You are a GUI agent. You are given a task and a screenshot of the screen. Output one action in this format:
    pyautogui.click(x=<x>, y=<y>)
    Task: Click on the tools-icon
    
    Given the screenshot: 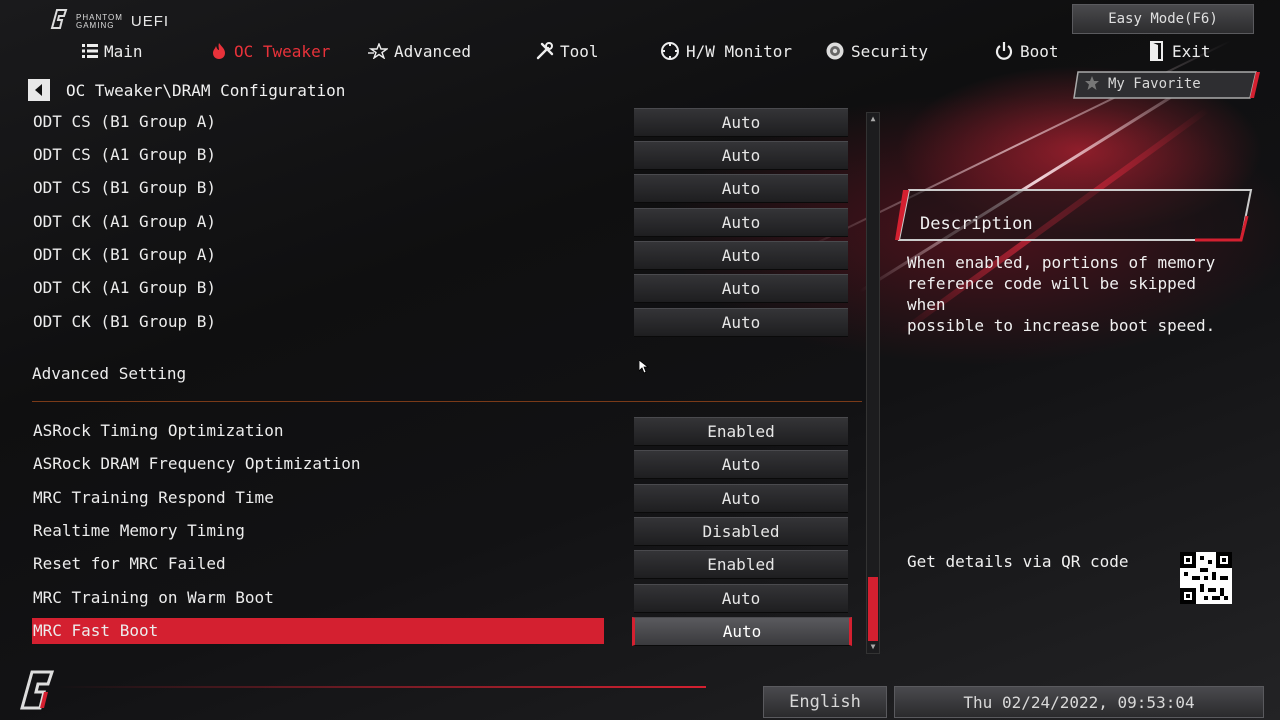 What is the action you would take?
    pyautogui.click(x=545, y=51)
    